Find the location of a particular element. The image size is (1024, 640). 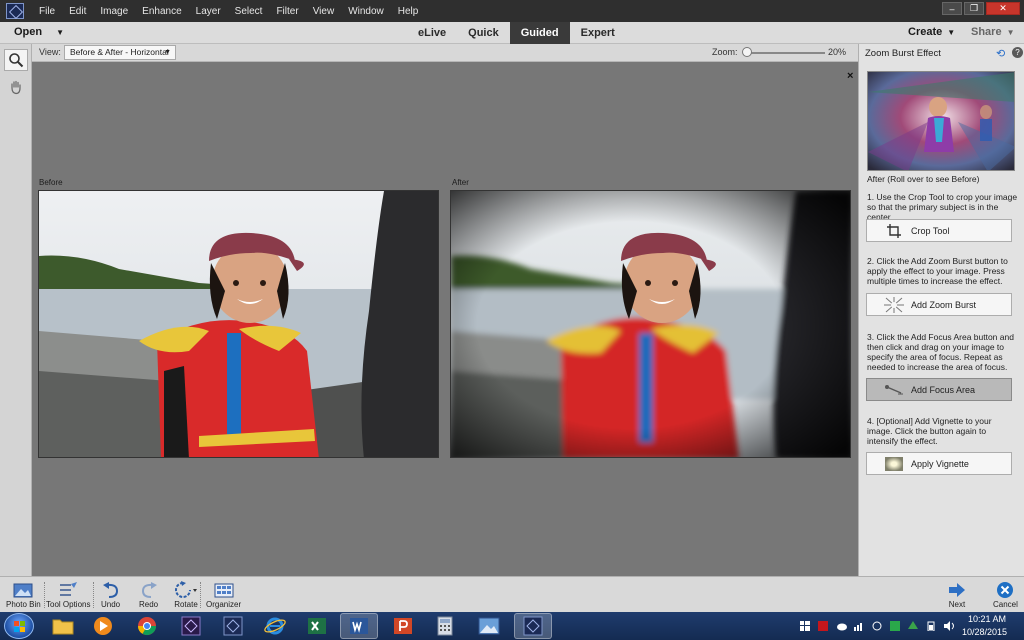

taskbar-media-player is located at coordinates (103, 626).